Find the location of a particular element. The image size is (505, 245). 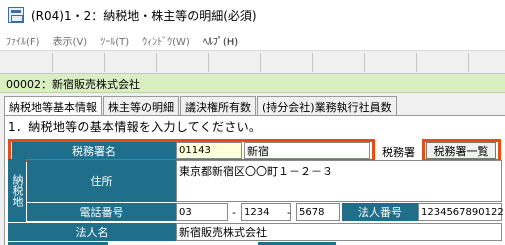

corp-name-label: 法人名 is located at coordinates (92, 232).